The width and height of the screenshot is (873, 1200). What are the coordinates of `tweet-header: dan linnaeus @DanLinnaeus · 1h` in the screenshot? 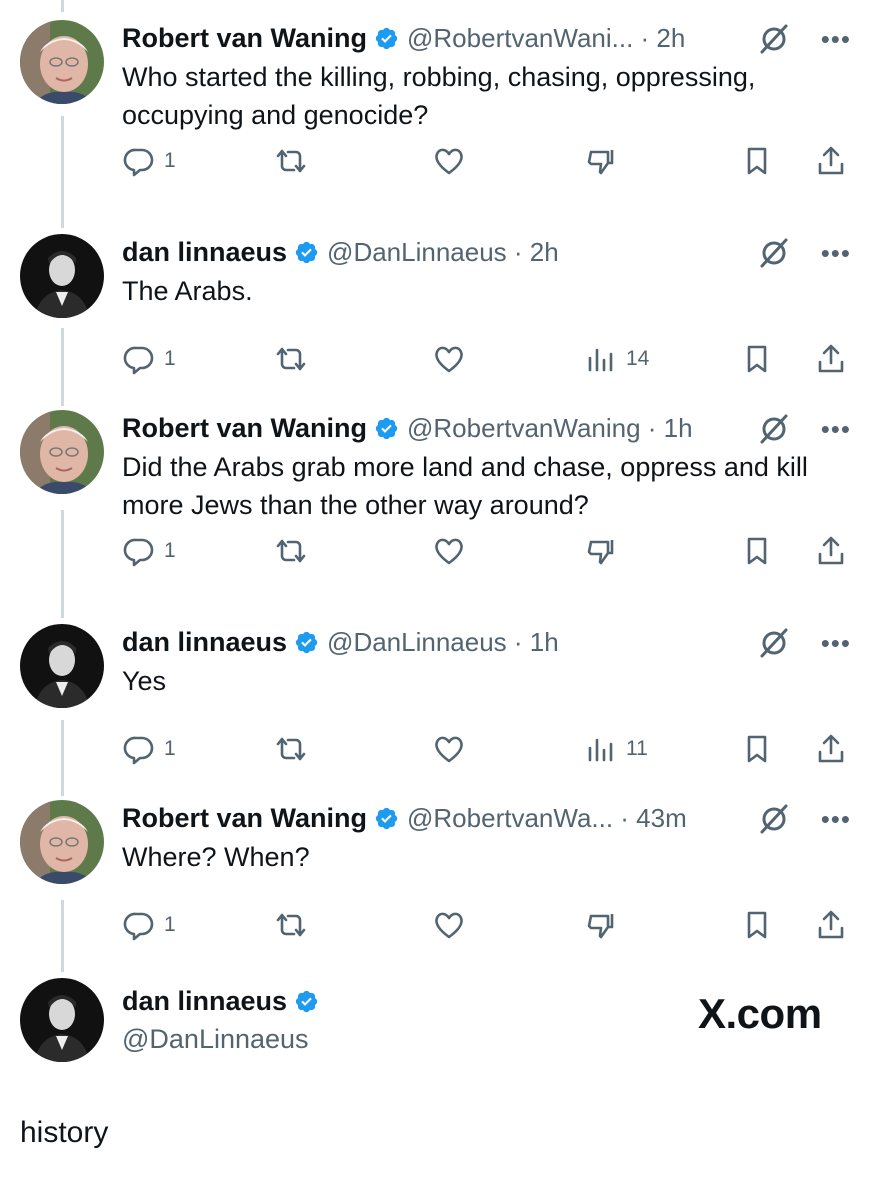 It's located at (340, 642).